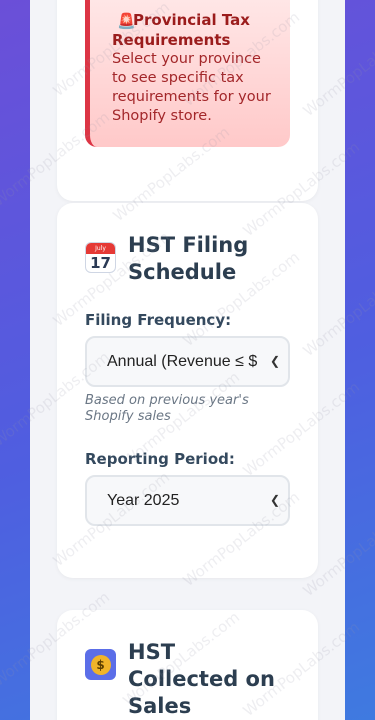 This screenshot has width=375, height=720. I want to click on reporting-period-select: Year 2025 ❮, so click(187, 500).